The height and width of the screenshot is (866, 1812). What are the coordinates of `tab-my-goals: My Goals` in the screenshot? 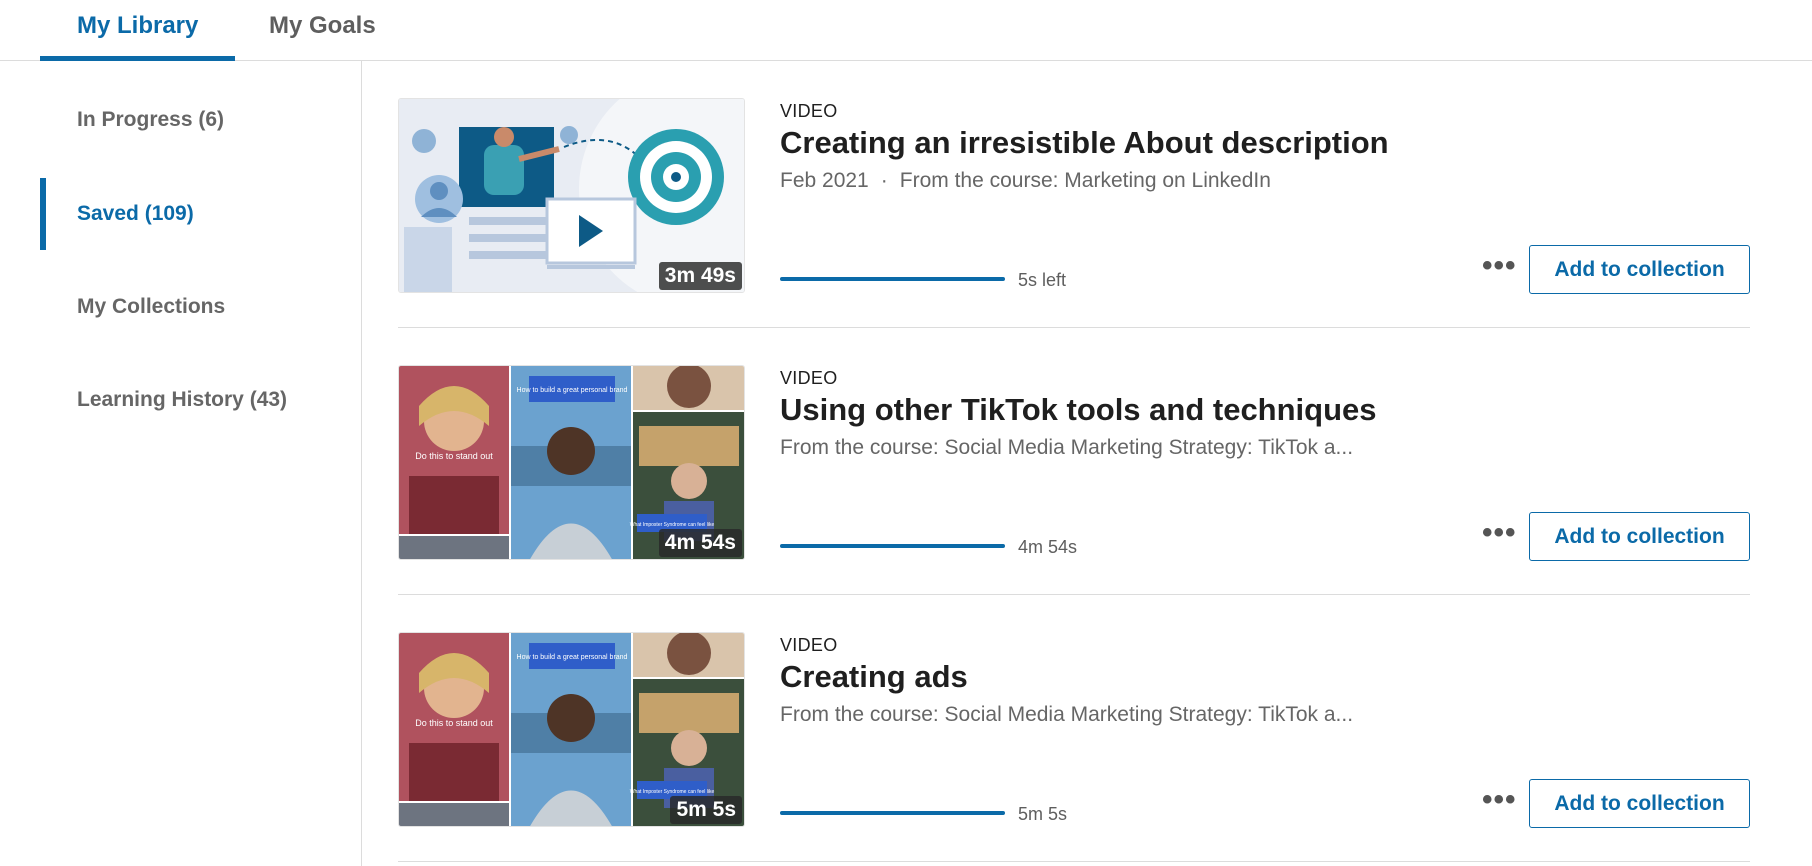 It's located at (322, 30).